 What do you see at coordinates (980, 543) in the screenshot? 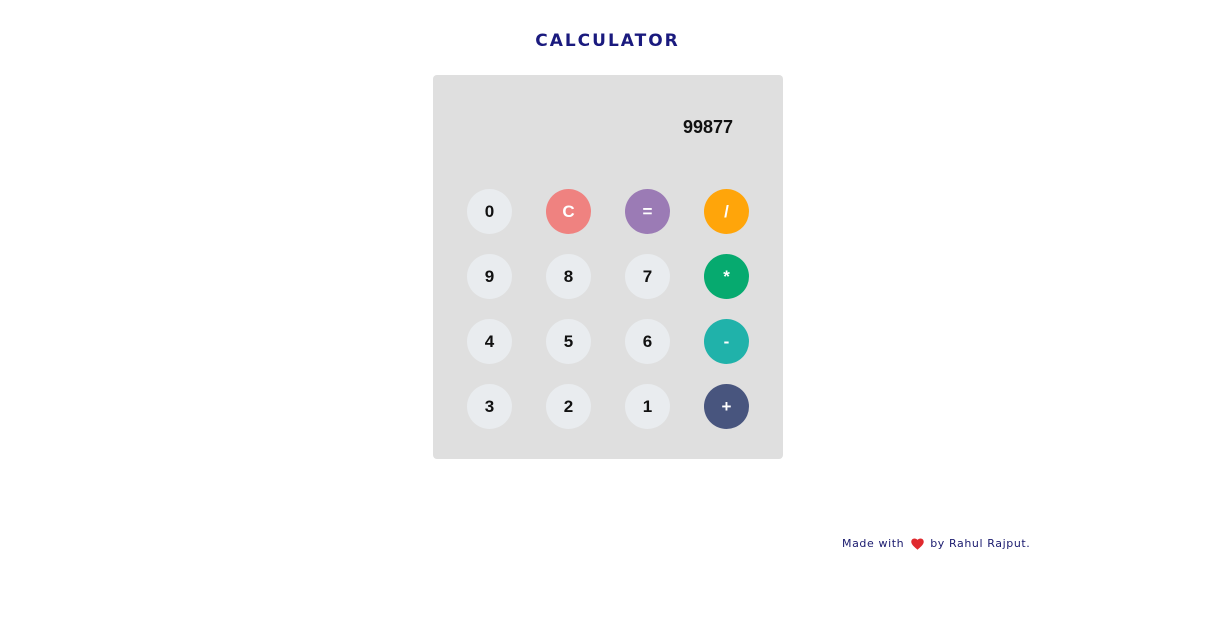
I see `footer-author: by Rahul Rajput.` at bounding box center [980, 543].